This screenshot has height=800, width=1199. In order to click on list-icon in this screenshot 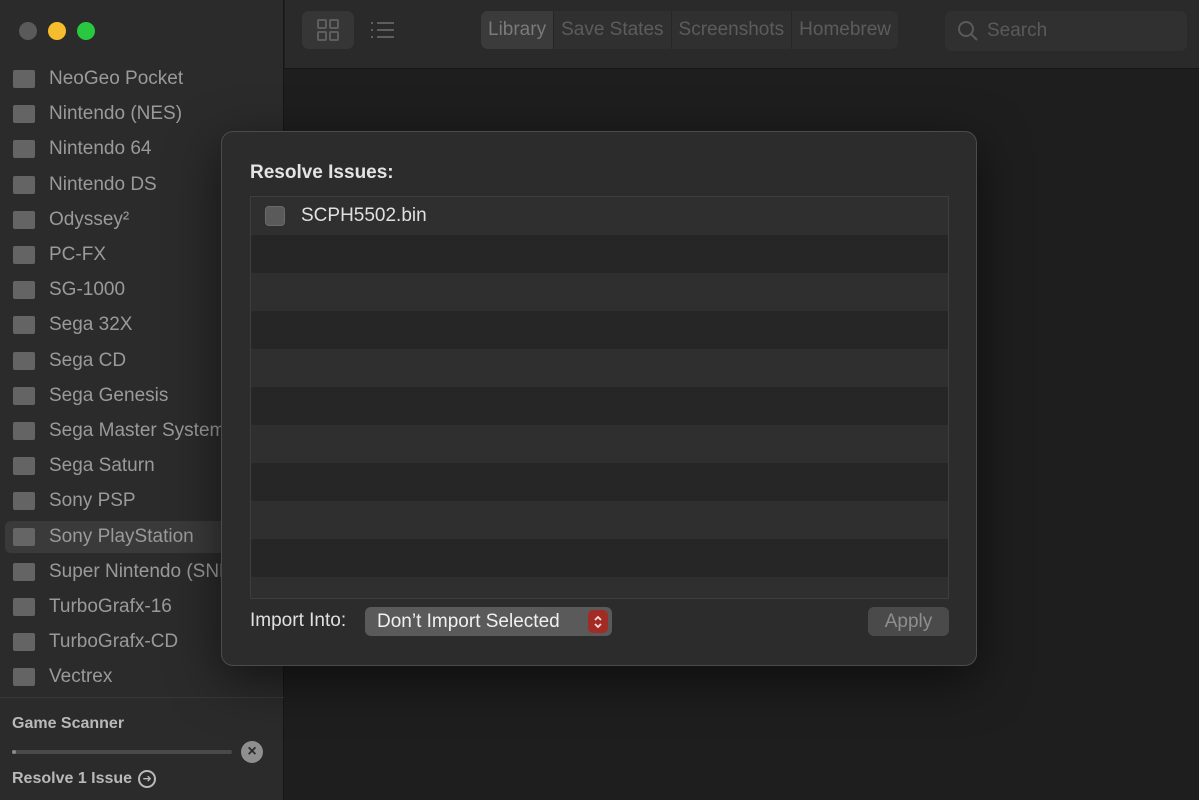, I will do `click(382, 30)`.